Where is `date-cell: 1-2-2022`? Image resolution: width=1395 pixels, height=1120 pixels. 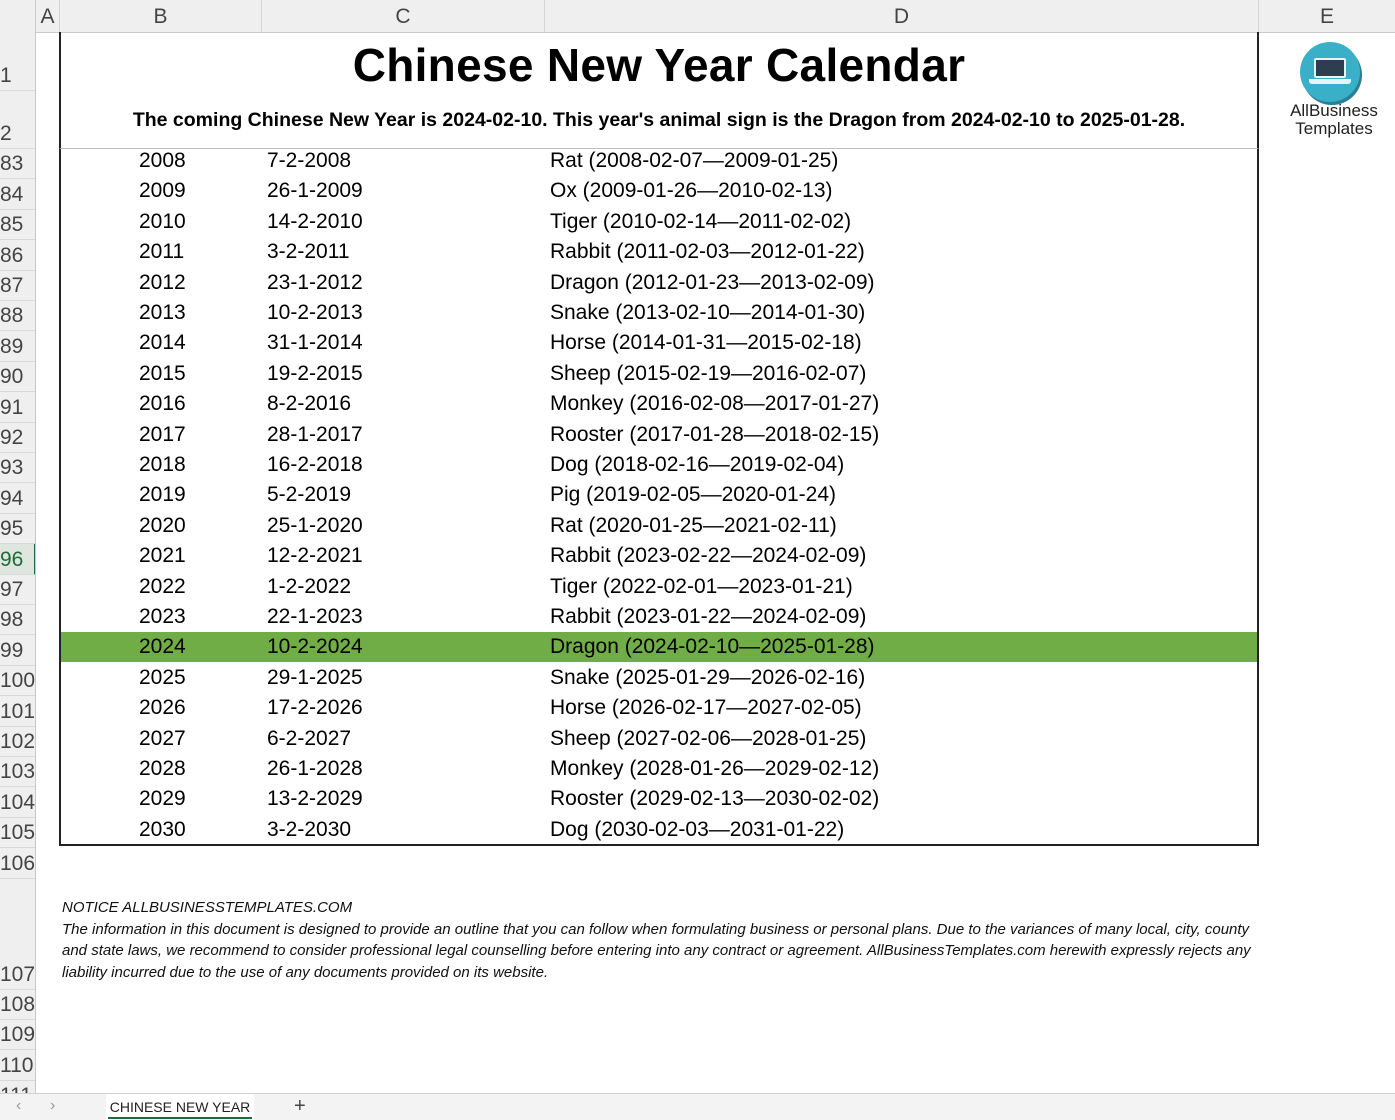 date-cell: 1-2-2022 is located at coordinates (309, 587).